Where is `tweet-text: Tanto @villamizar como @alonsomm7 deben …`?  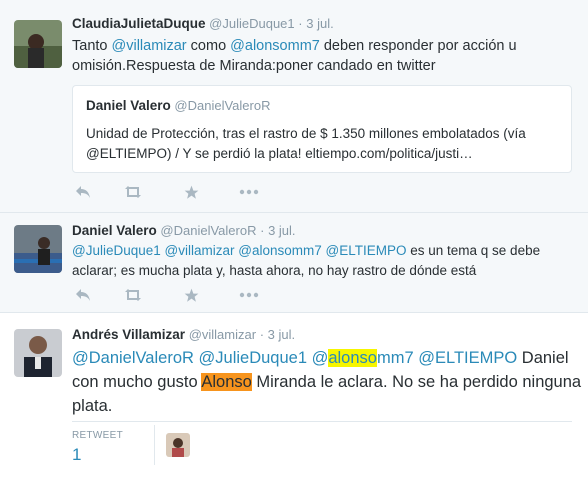 tweet-text: Tanto @villamizar como @alonsomm7 deben … is located at coordinates (294, 56).